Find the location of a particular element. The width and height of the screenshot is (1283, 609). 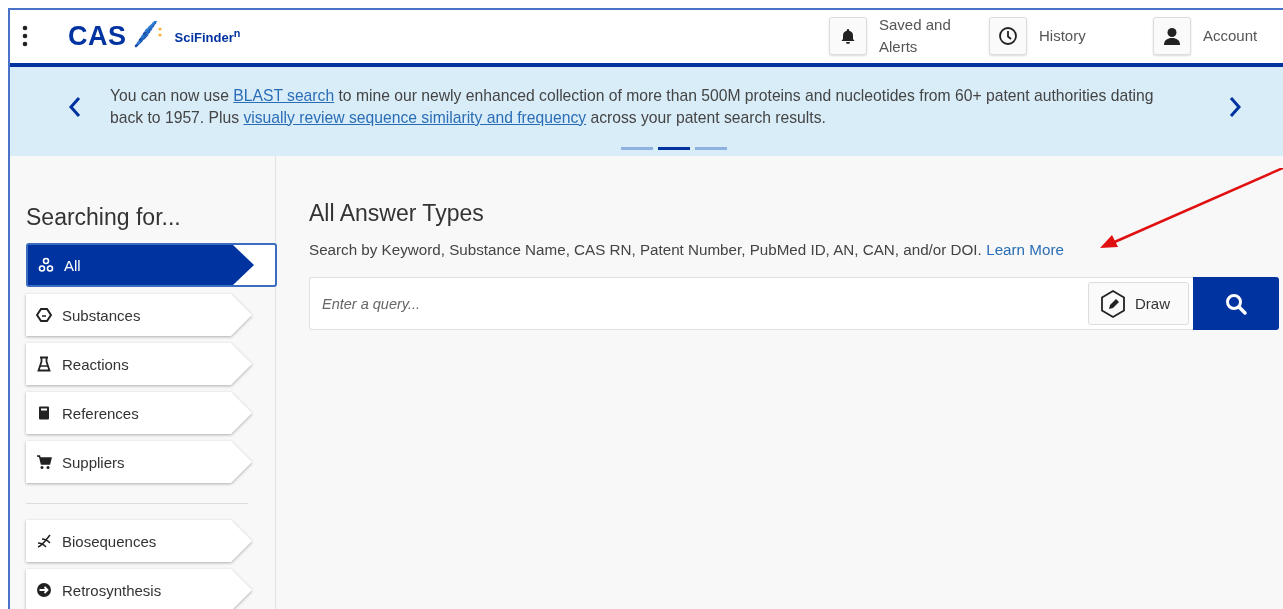

helix-icon is located at coordinates (44, 541).